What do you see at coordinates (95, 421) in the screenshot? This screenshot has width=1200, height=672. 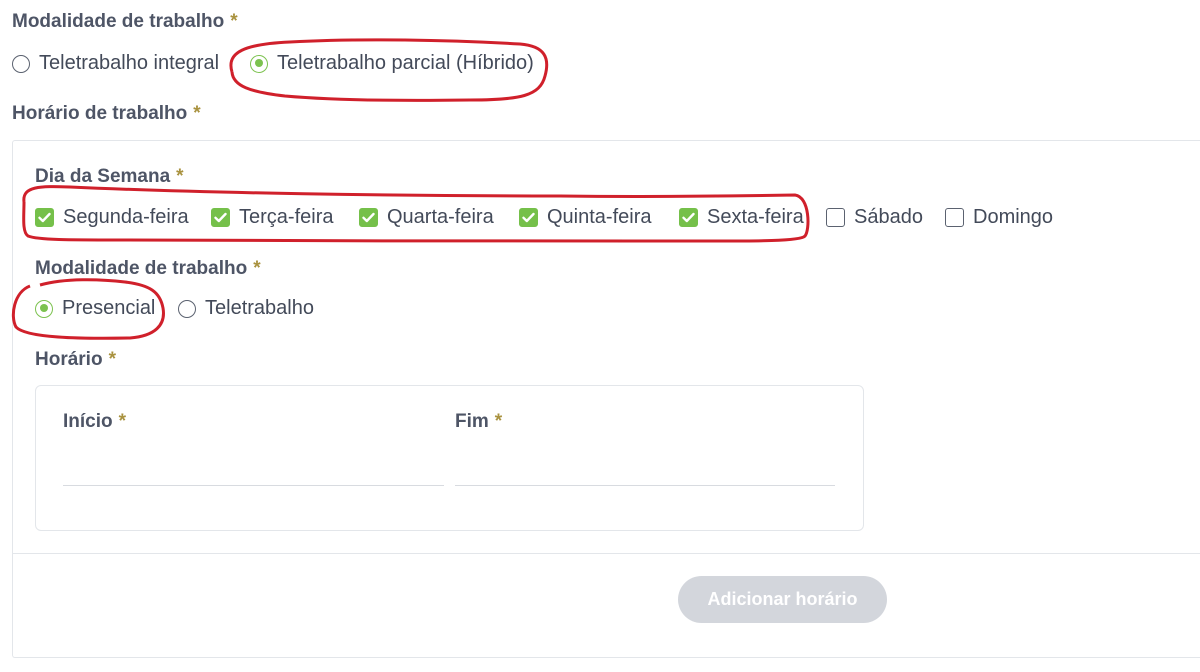 I see `start-label: Início *` at bounding box center [95, 421].